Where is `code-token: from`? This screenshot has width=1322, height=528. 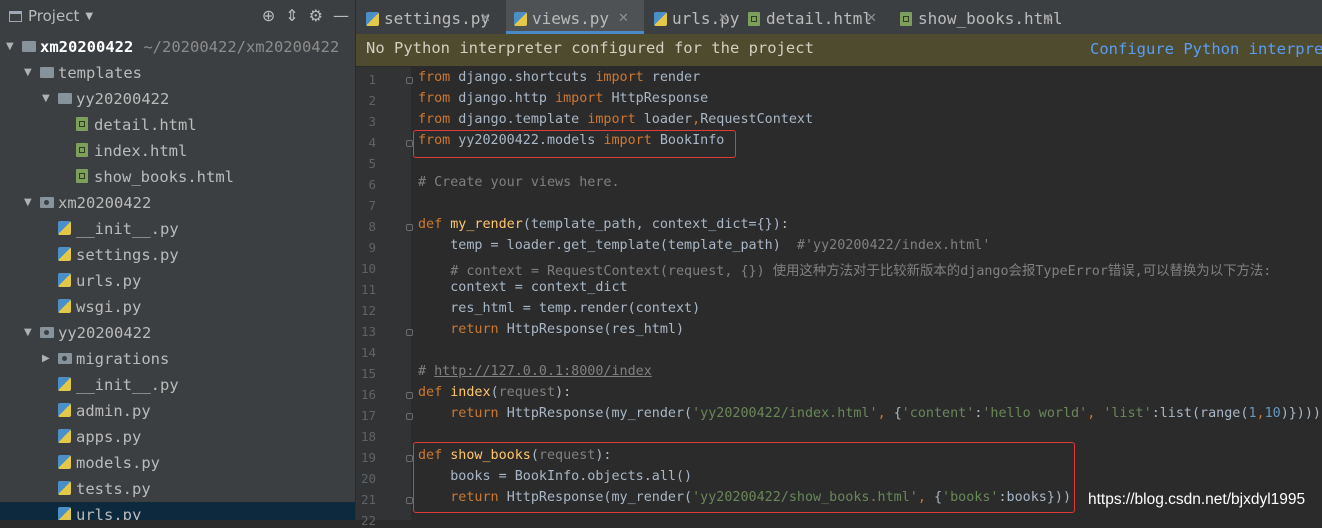 code-token: from is located at coordinates (434, 77).